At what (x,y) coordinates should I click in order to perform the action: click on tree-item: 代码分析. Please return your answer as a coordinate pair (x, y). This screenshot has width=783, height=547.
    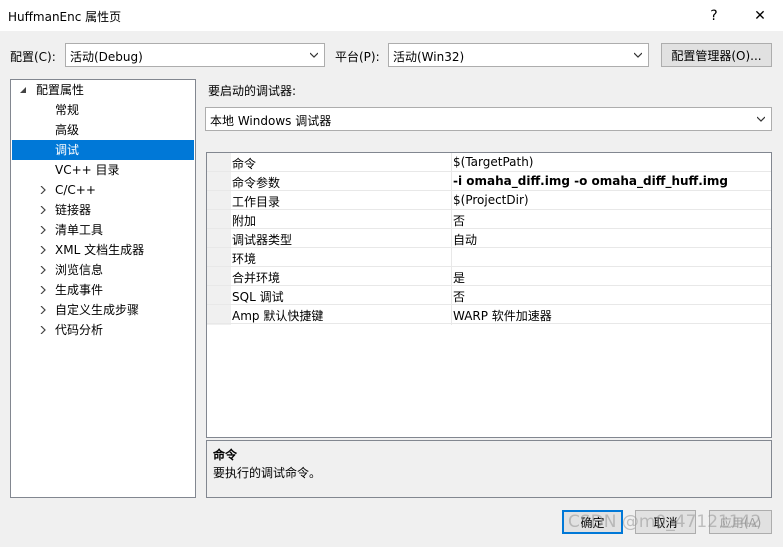
    Looking at the image, I should click on (103, 330).